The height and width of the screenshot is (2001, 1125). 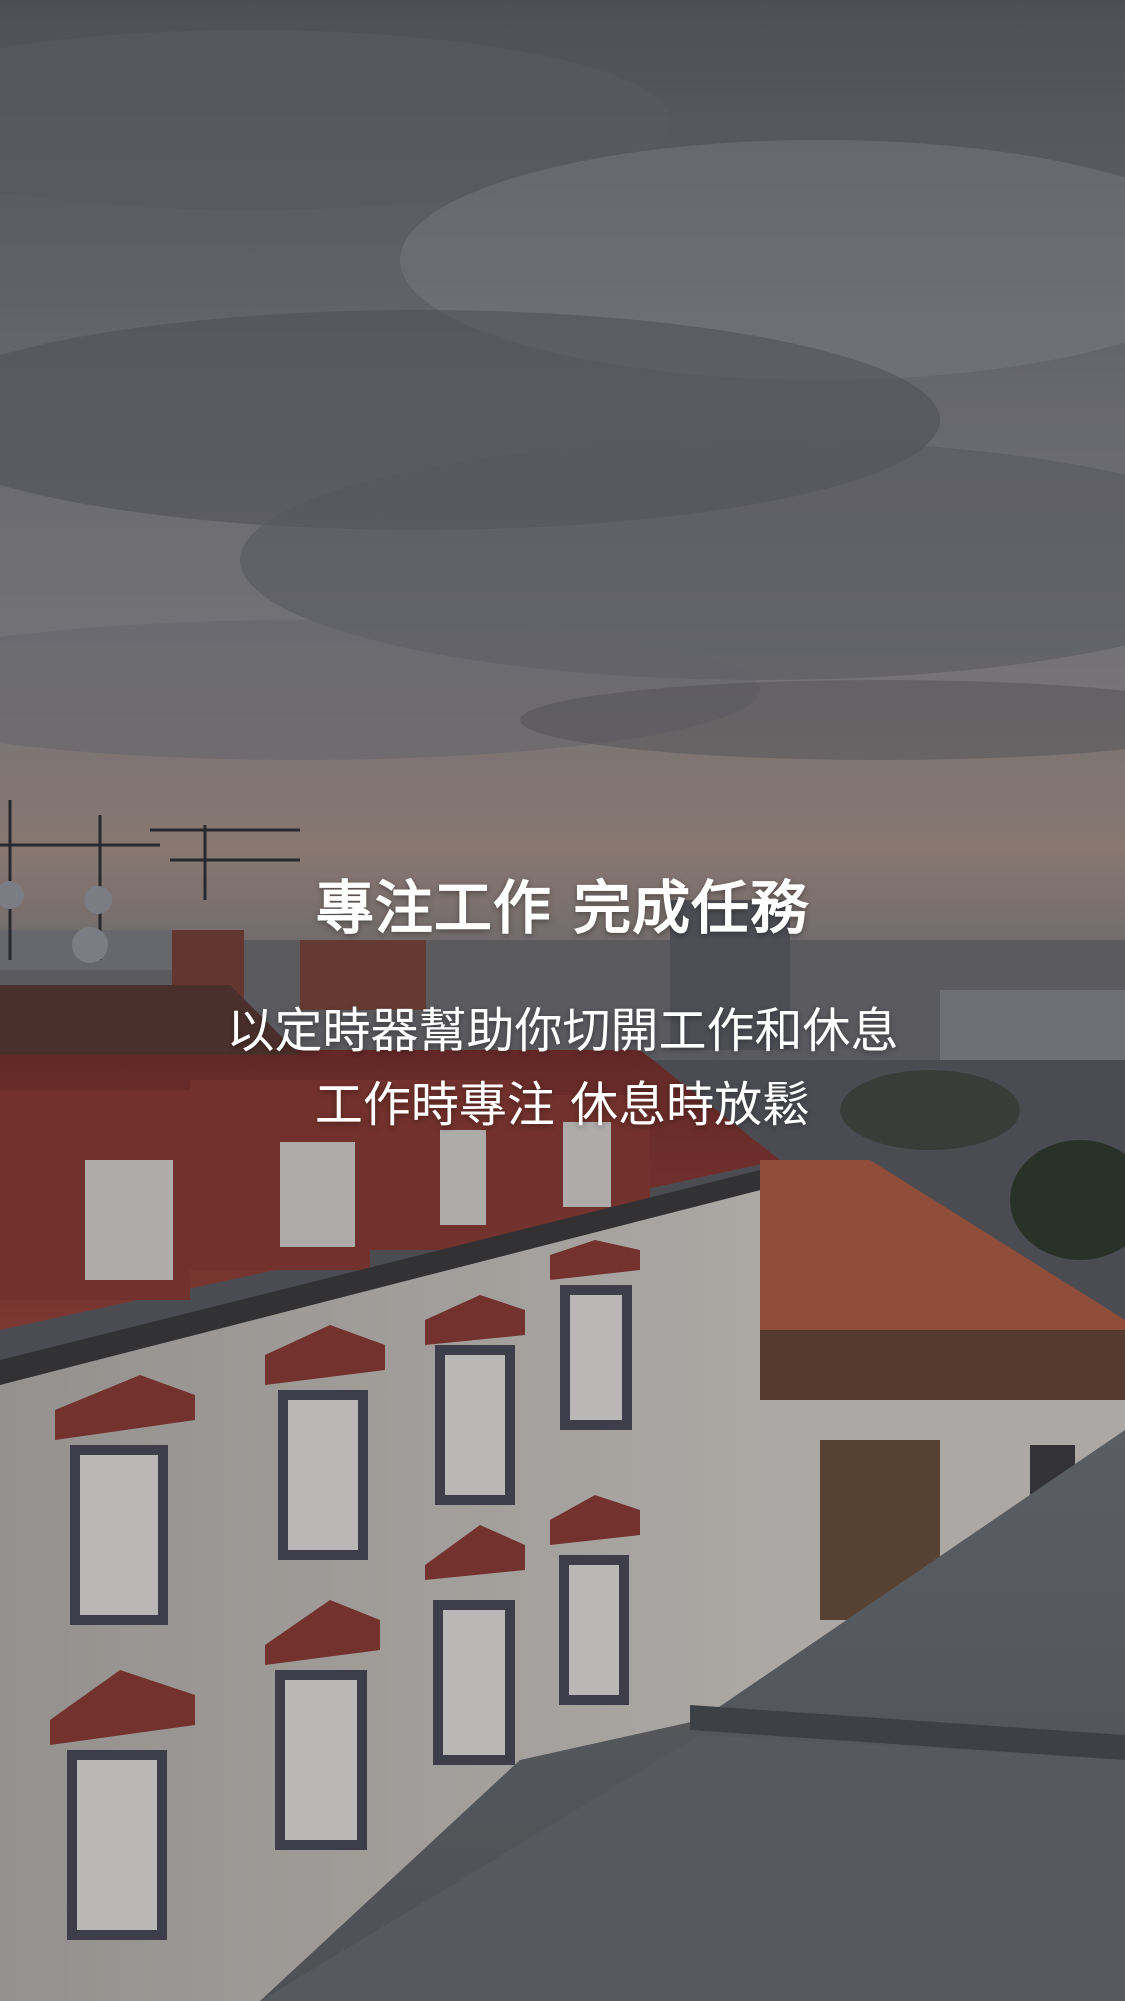 What do you see at coordinates (562, 1068) in the screenshot?
I see `description: 以定時器幫助你切開工作和休息 工作時專注 休息時放鬆` at bounding box center [562, 1068].